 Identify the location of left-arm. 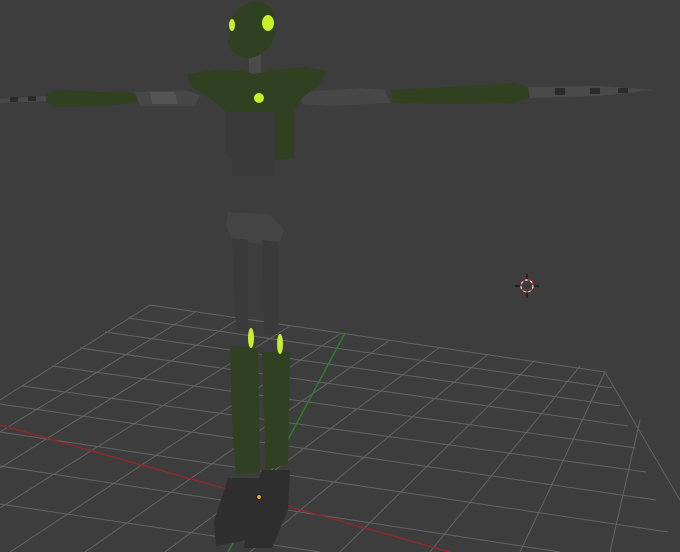
(100, 98).